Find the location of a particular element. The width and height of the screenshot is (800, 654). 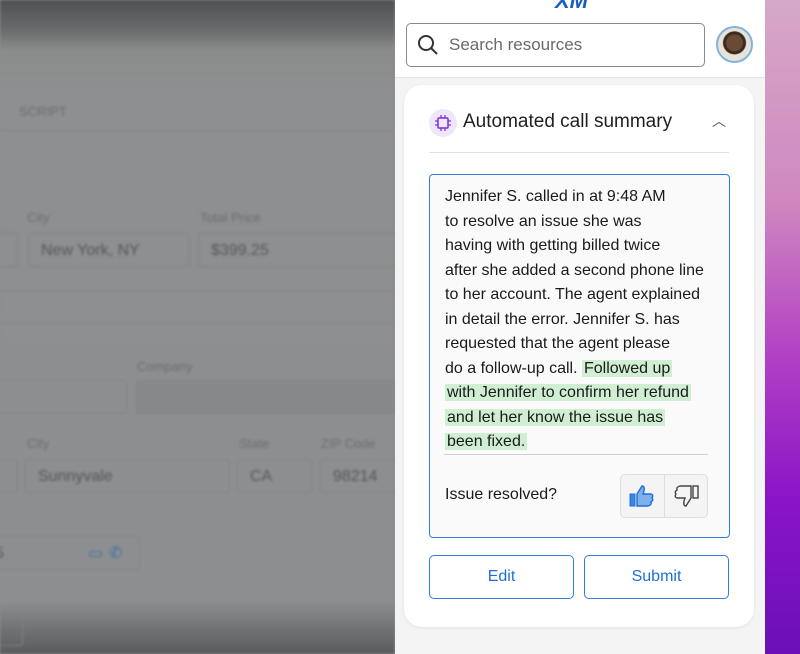

highlighted-text: Followed up is located at coordinates (627, 368).